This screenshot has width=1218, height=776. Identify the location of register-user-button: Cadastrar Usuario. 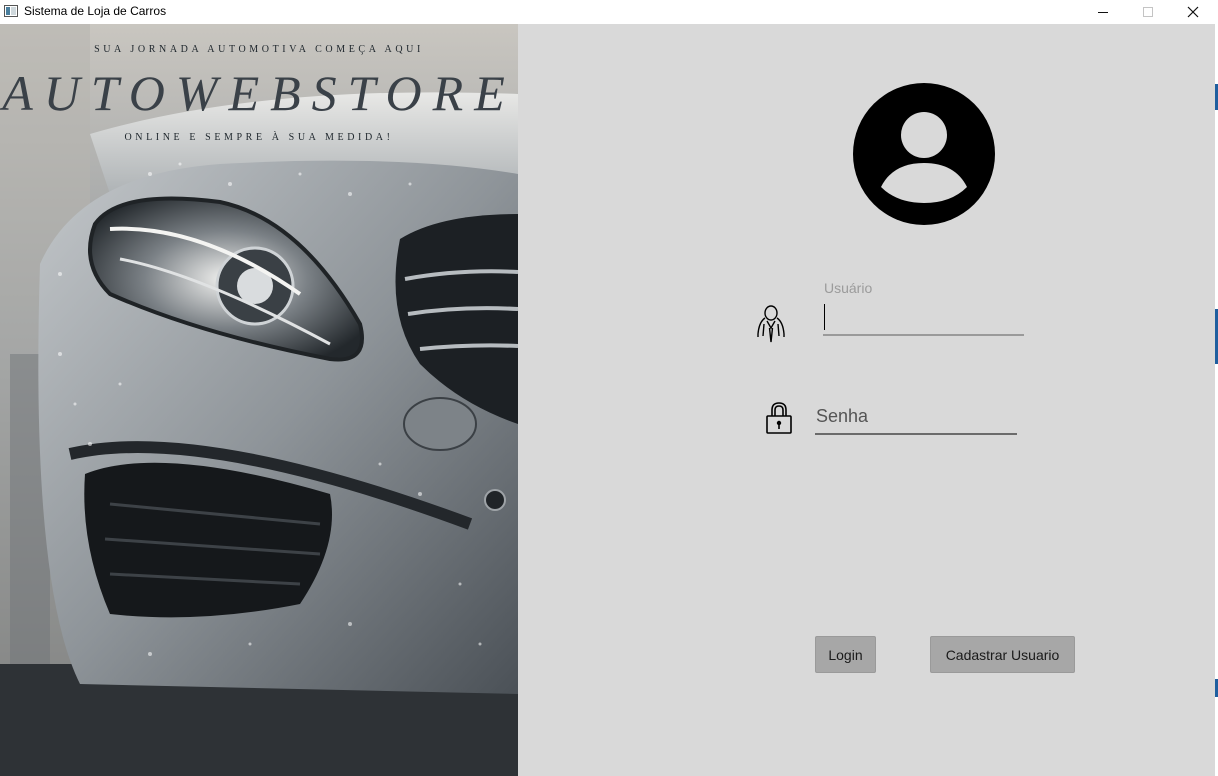
(1002, 654).